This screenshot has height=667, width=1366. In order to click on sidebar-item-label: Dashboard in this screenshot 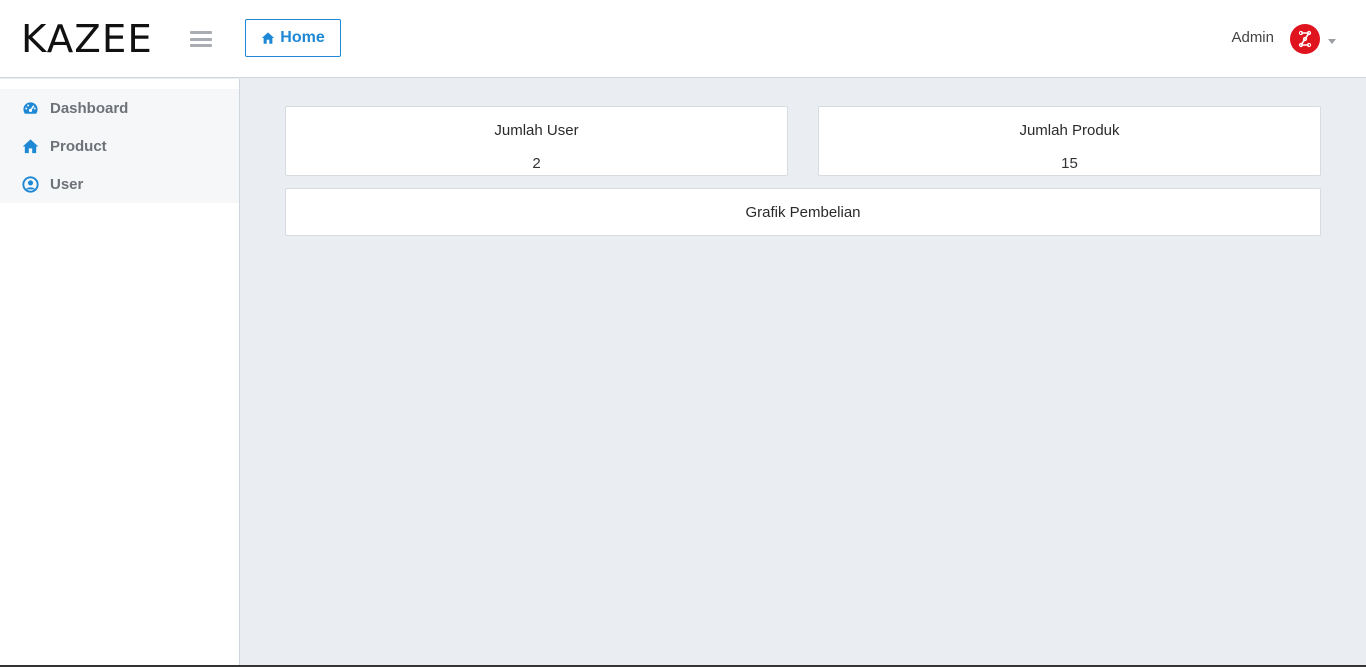, I will do `click(89, 108)`.